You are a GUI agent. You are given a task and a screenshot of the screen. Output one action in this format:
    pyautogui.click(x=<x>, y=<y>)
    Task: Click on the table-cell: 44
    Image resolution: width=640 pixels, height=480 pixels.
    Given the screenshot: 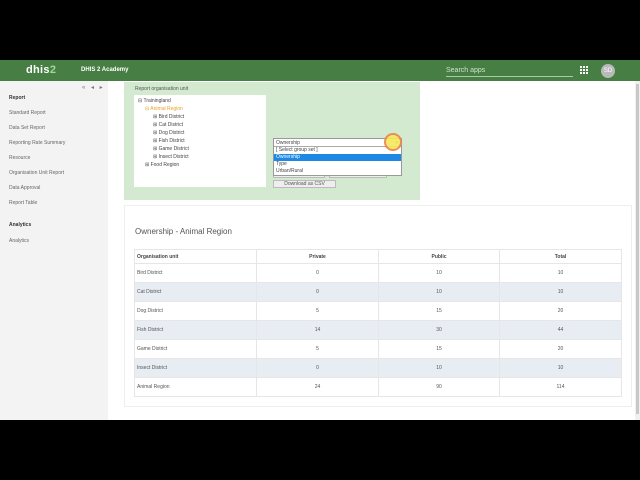 What is the action you would take?
    pyautogui.click(x=560, y=330)
    